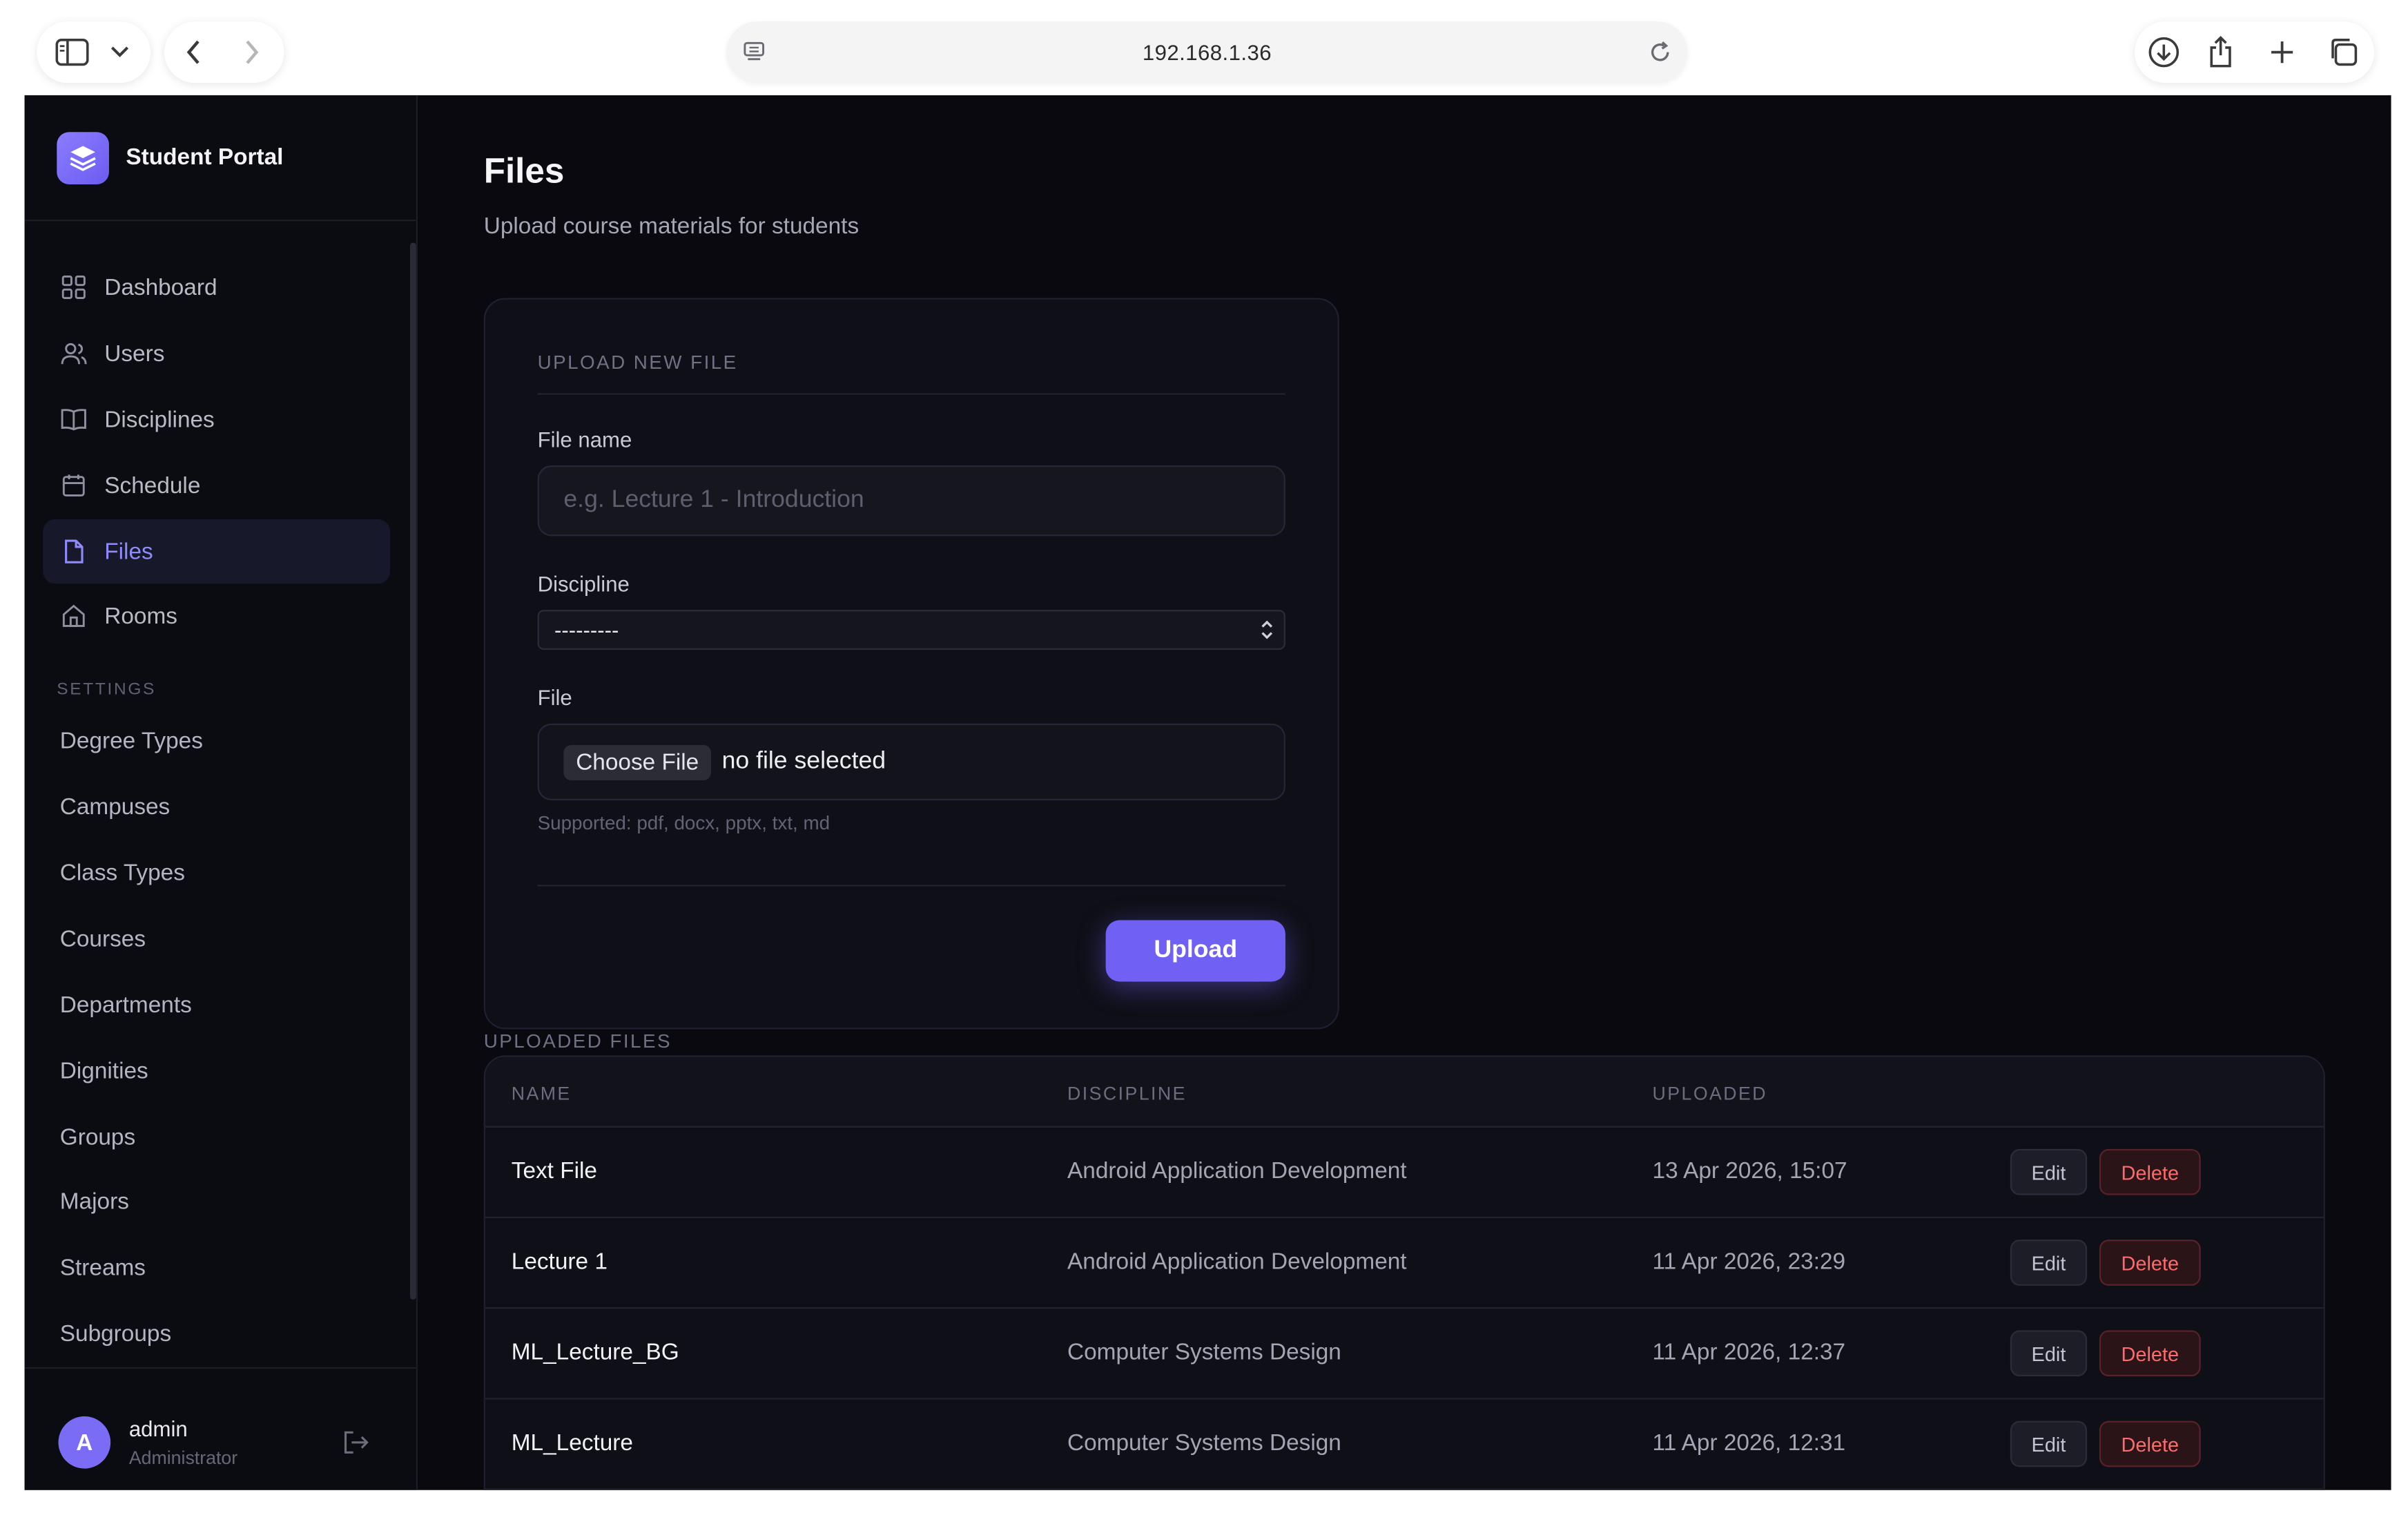 The image size is (2408, 1513). I want to click on settings-section-title: SETTINGS, so click(107, 690).